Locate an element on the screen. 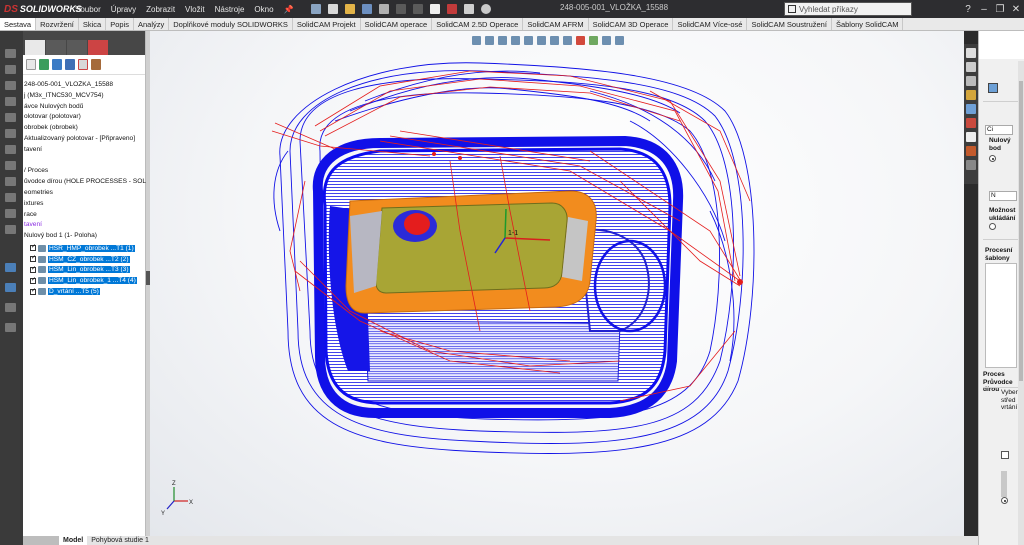  operation-label: HSM_Lin_obrobek_1 ...T4 (4) is located at coordinates (92, 281).